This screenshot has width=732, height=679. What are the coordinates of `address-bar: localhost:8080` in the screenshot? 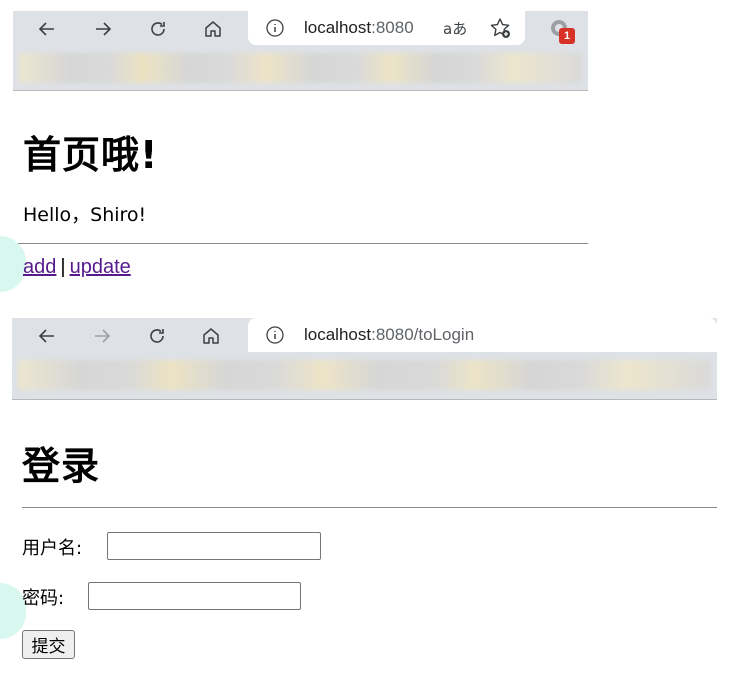 It's located at (386, 28).